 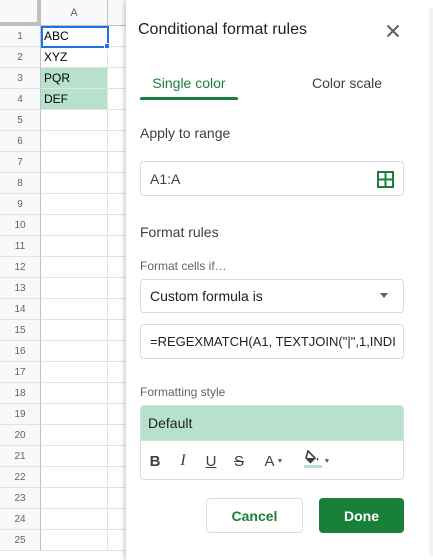 I want to click on row-number: 8, so click(x=20, y=183).